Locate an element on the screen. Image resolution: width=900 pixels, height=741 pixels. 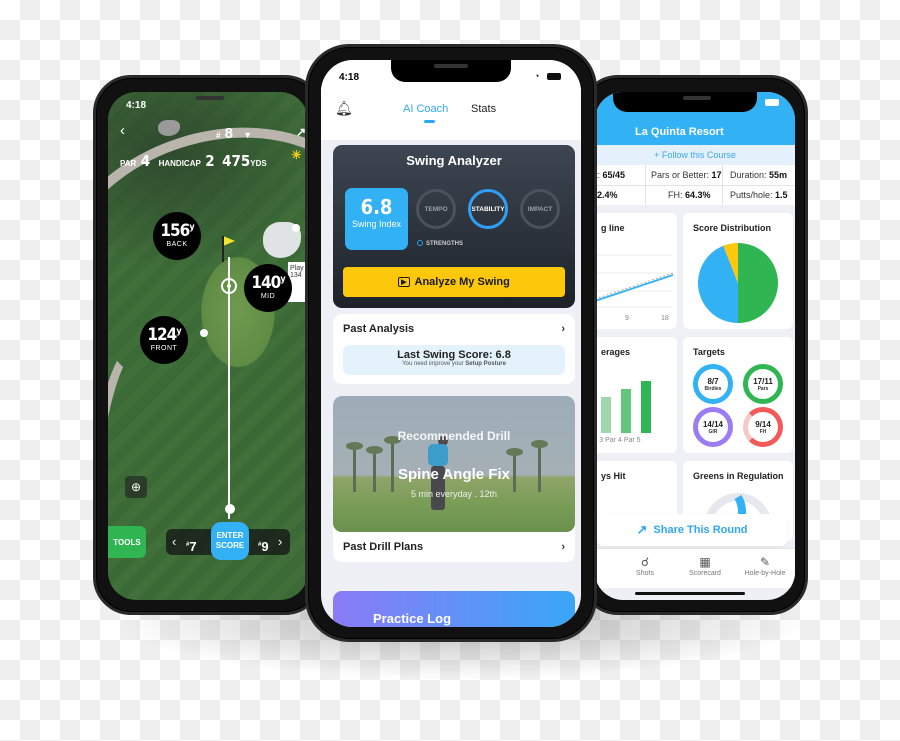
strengths-legend: STRENGTHS is located at coordinates (440, 243).